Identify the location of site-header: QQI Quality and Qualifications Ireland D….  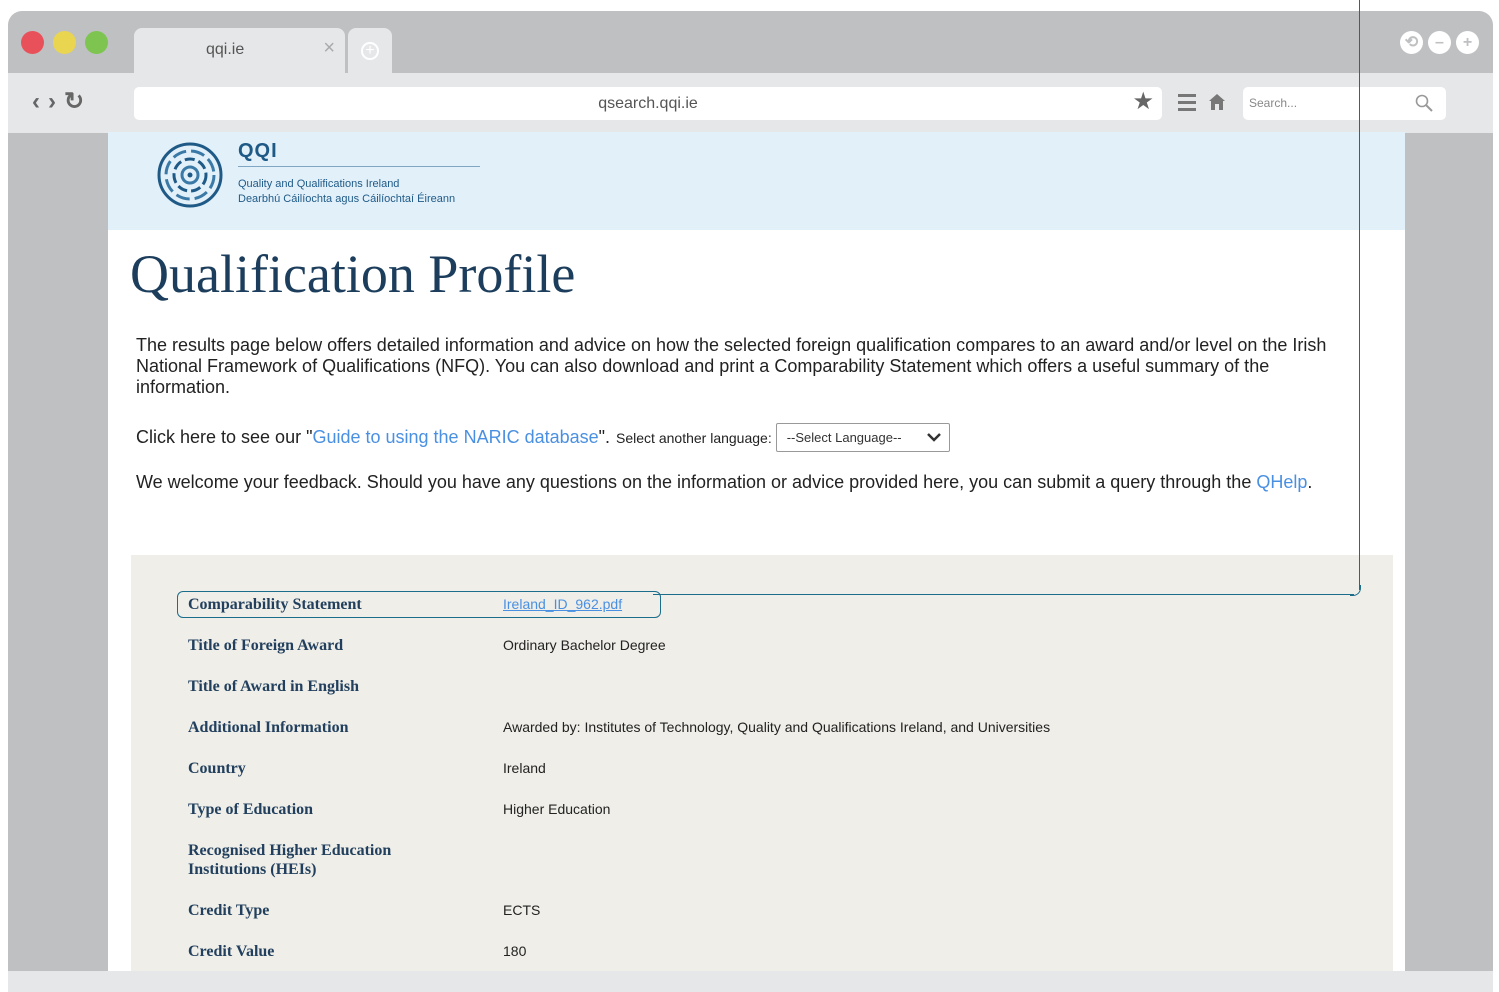
(756, 181).